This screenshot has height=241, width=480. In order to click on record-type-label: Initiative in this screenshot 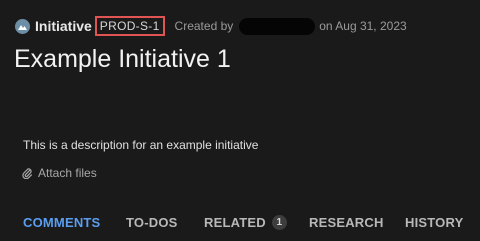, I will do `click(63, 26)`.